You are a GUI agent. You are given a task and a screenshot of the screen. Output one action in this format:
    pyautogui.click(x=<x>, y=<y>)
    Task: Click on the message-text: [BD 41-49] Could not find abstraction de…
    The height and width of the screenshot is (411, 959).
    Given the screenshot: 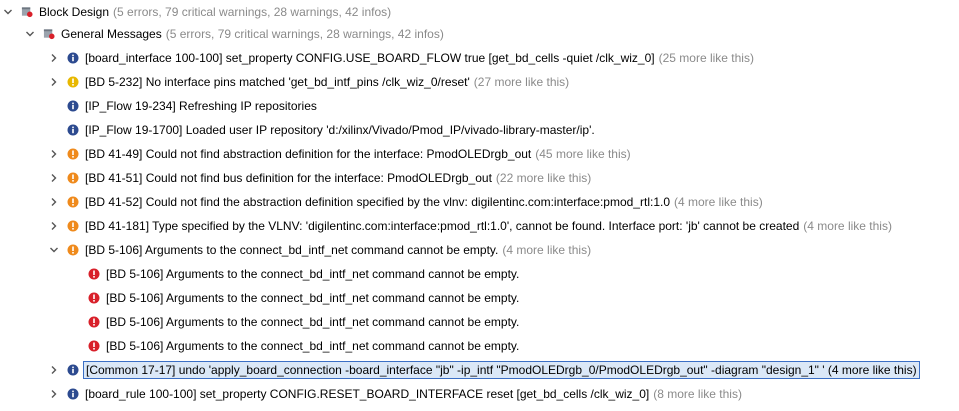 What is the action you would take?
    pyautogui.click(x=308, y=154)
    